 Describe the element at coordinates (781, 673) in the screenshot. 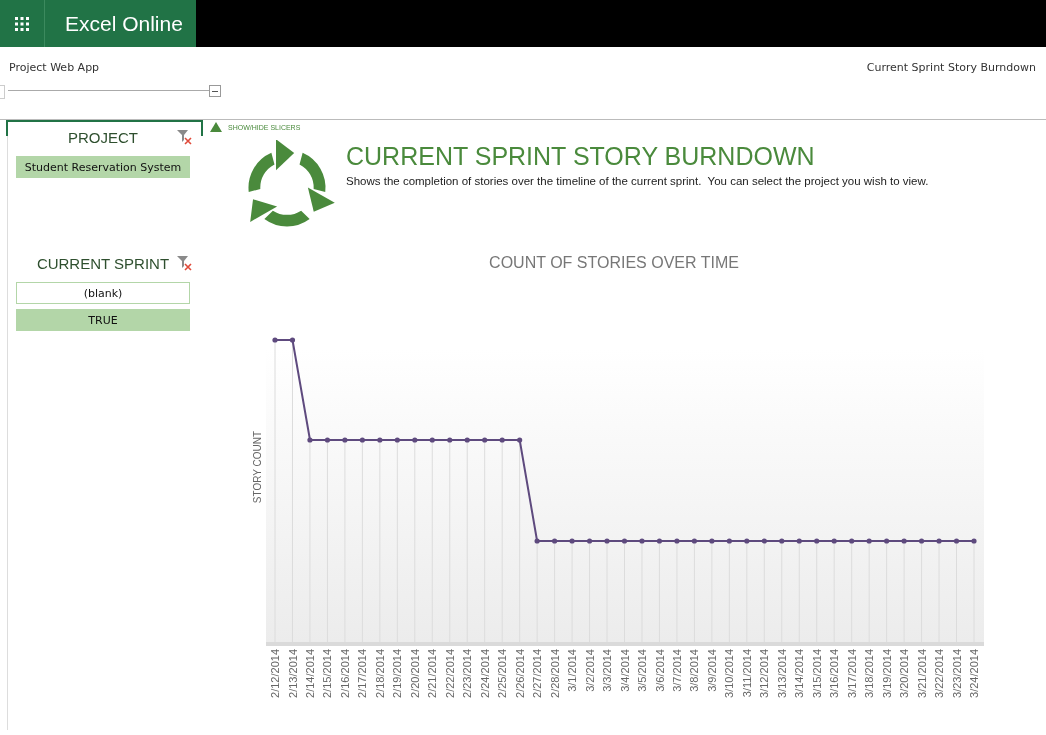

I see `axis-label: 3/13/2014` at that location.